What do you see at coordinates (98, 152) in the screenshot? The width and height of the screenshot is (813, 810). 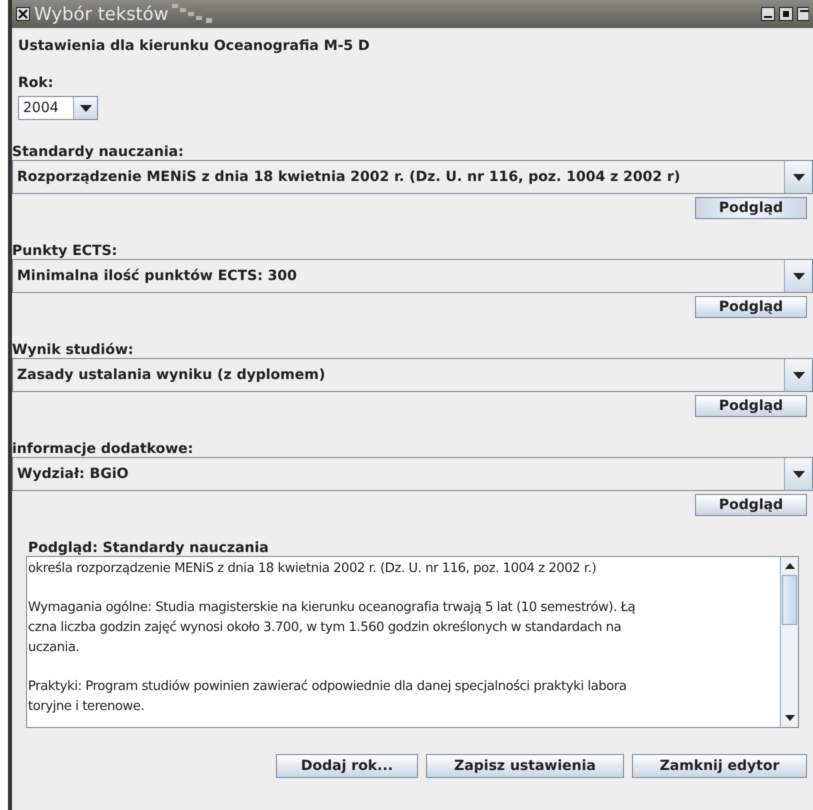 I see `section-label: Standardy nauczania:` at bounding box center [98, 152].